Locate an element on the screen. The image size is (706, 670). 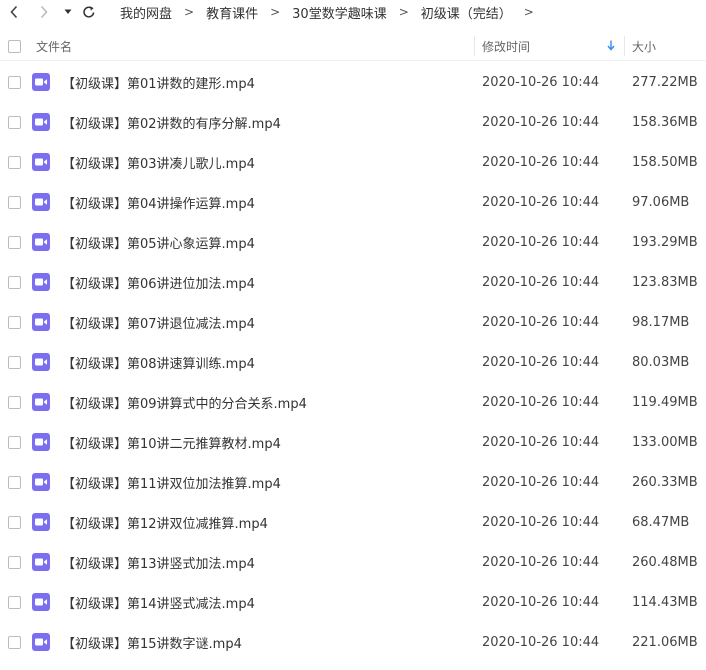
select-all-checkbox is located at coordinates (14, 46).